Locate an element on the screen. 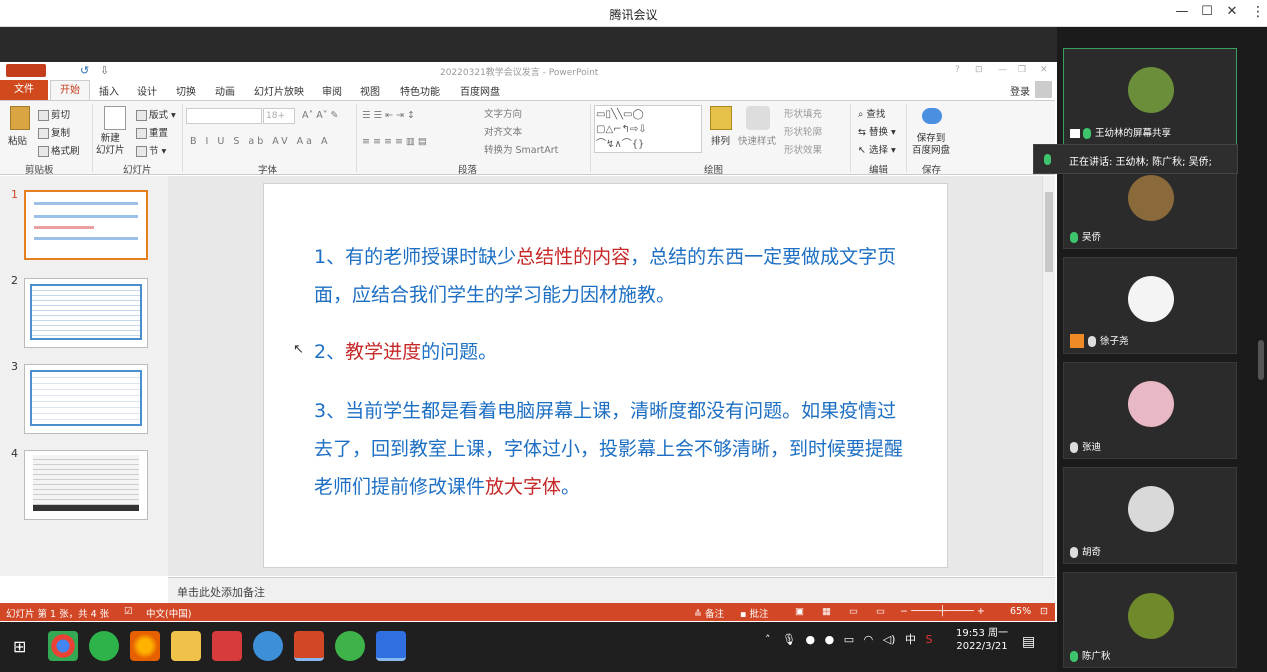 This screenshot has width=1267, height=672. smartart-button: 转换为 SmartArt is located at coordinates (521, 149).